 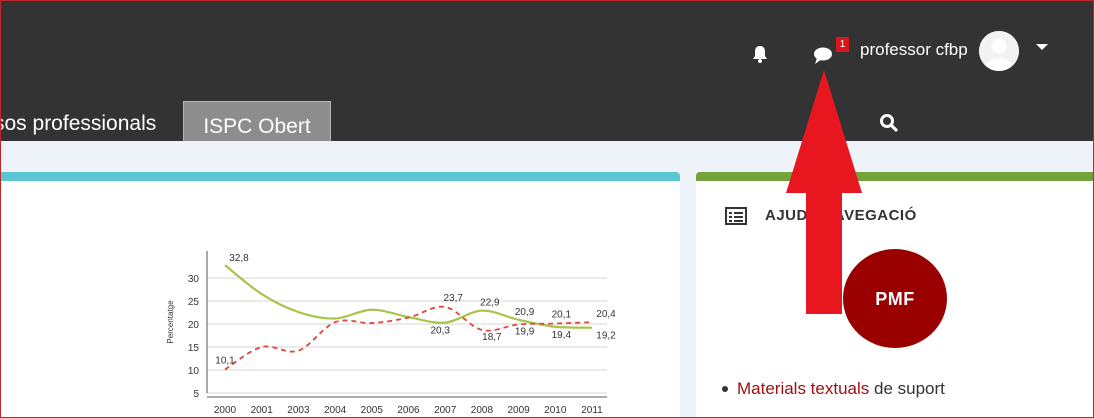 I want to click on materials-link: Materials textuals, so click(x=803, y=388).